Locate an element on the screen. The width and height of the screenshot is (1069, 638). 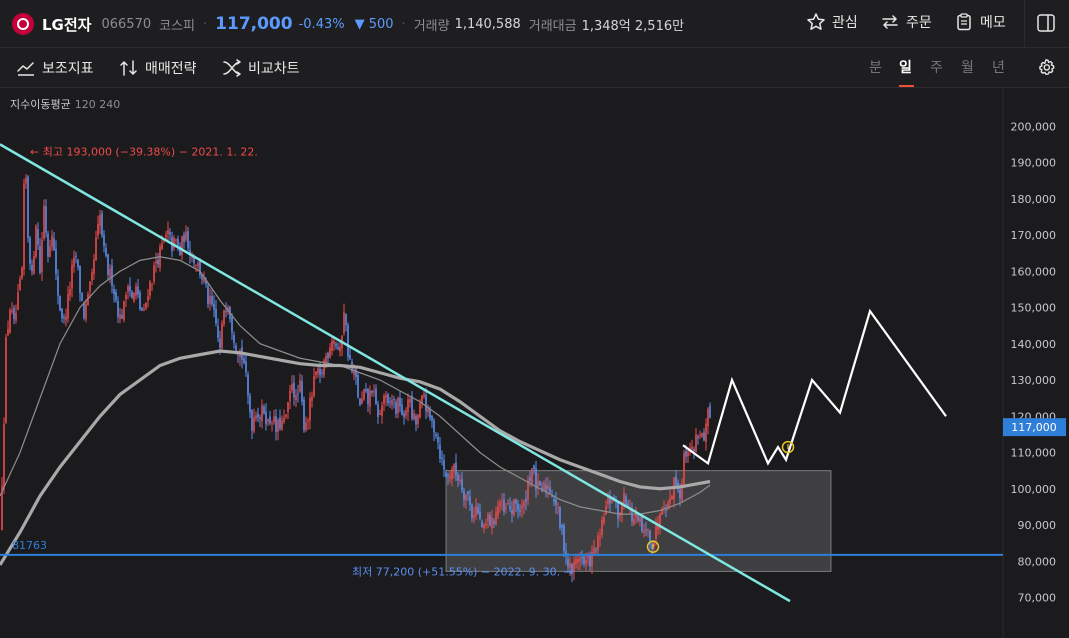
period-minute-tab: 분 is located at coordinates (875, 67).